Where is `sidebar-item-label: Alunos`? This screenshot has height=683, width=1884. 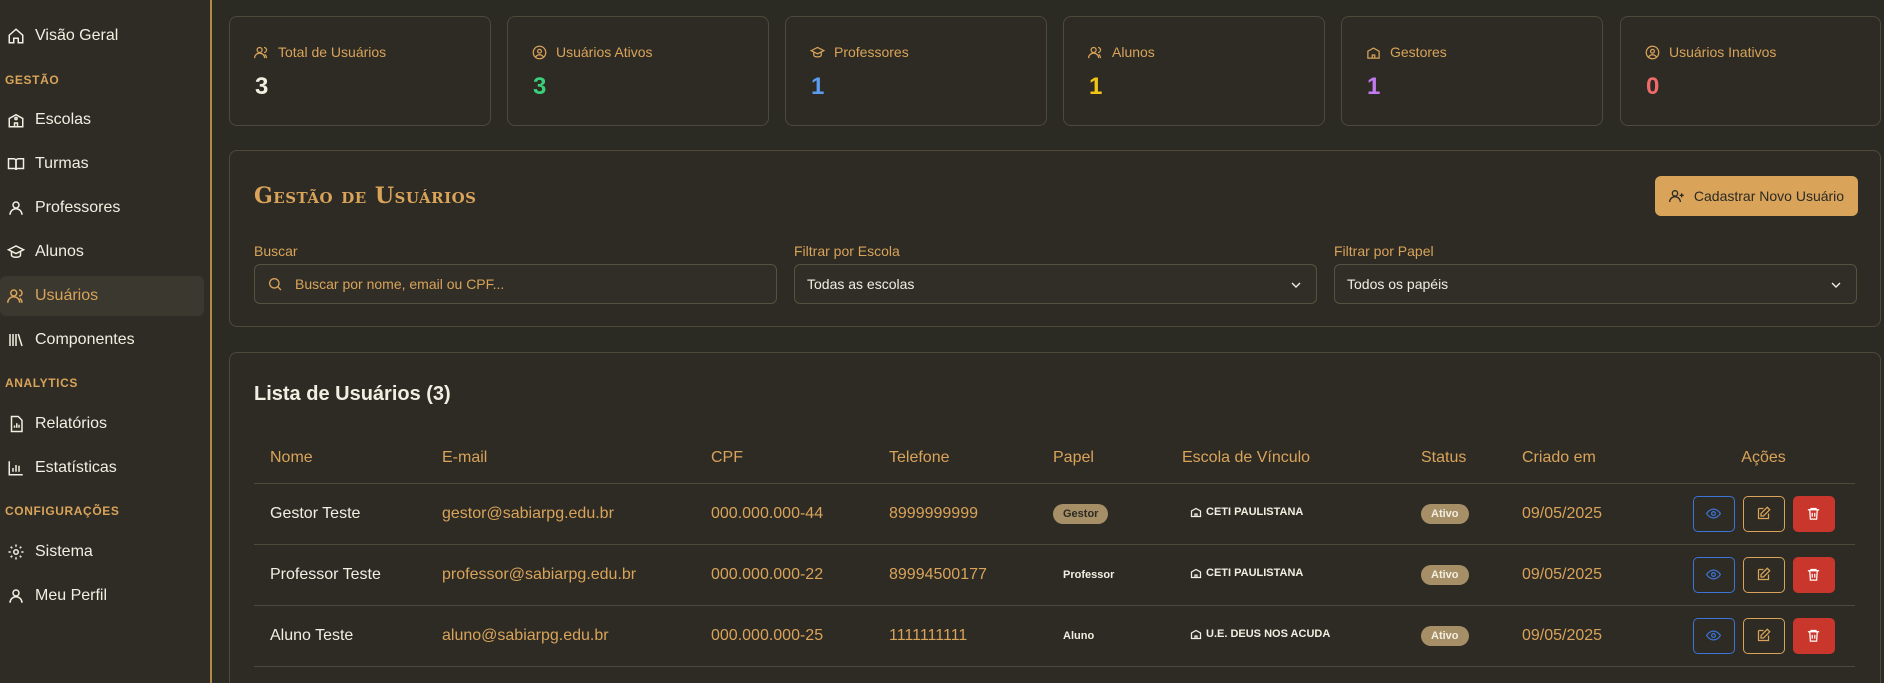 sidebar-item-label: Alunos is located at coordinates (59, 251).